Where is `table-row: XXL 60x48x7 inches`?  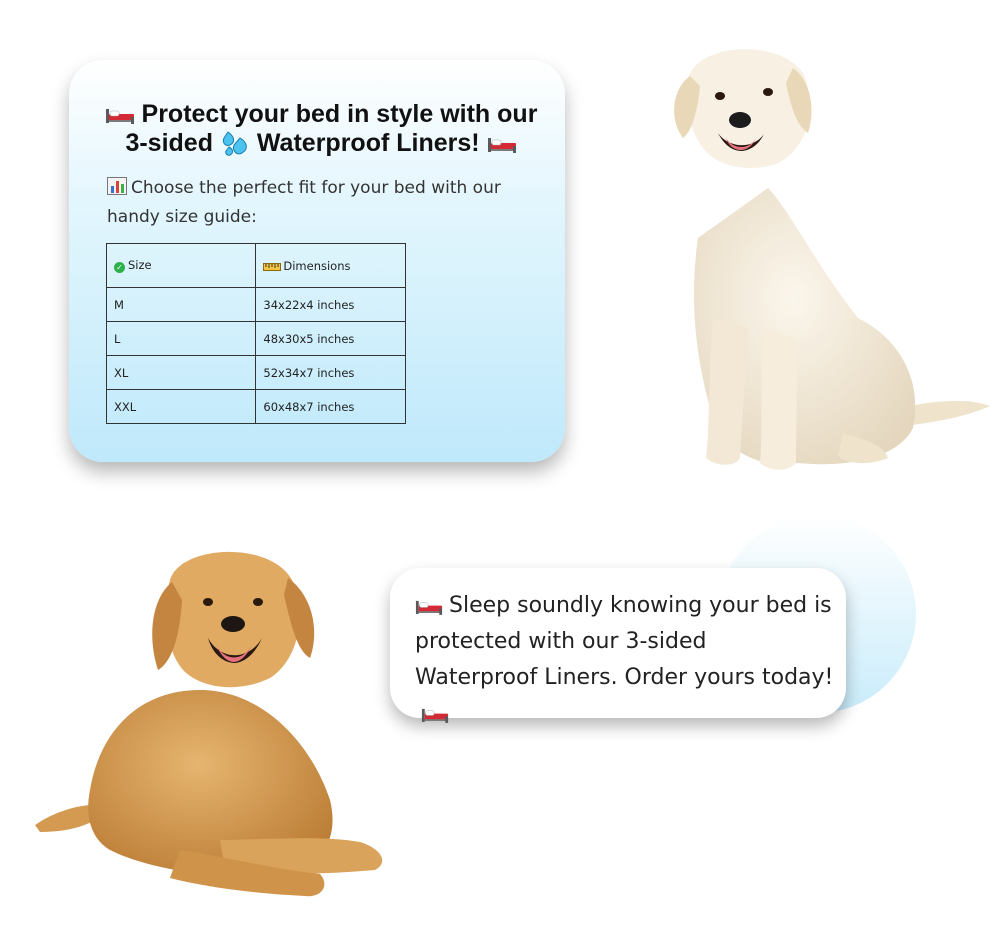
table-row: XXL 60x48x7 inches is located at coordinates (255, 406).